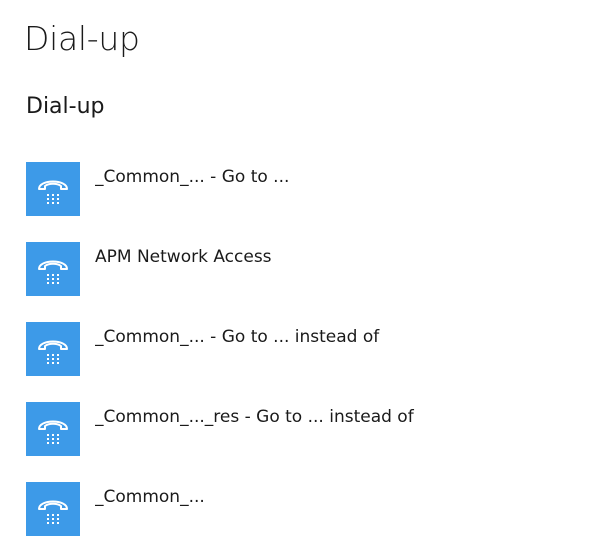 The image size is (600, 539). Describe the element at coordinates (313, 280) in the screenshot. I see `connection-item: APM Network Access` at that location.